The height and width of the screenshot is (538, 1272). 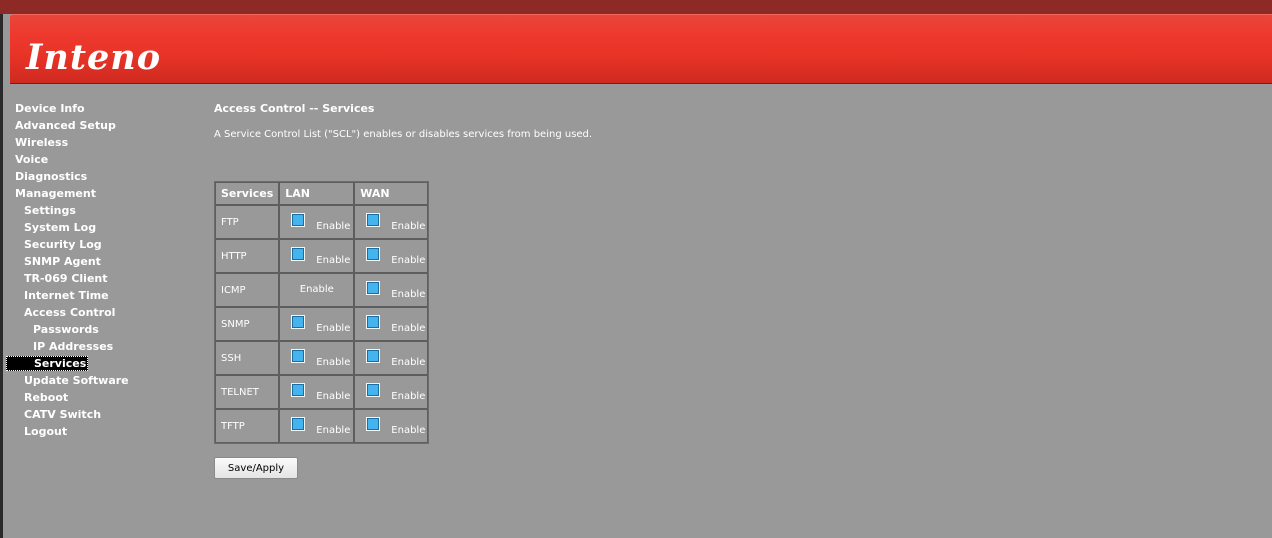 What do you see at coordinates (101, 346) in the screenshot?
I see `sidebar-item-ip-addresses: IP Addresses` at bounding box center [101, 346].